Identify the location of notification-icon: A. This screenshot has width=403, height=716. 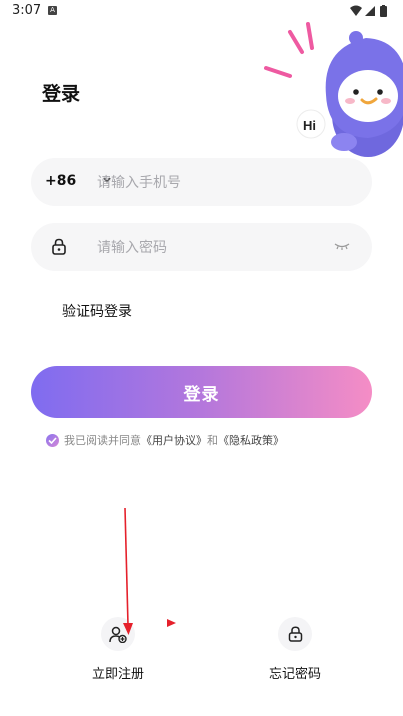
(52, 10).